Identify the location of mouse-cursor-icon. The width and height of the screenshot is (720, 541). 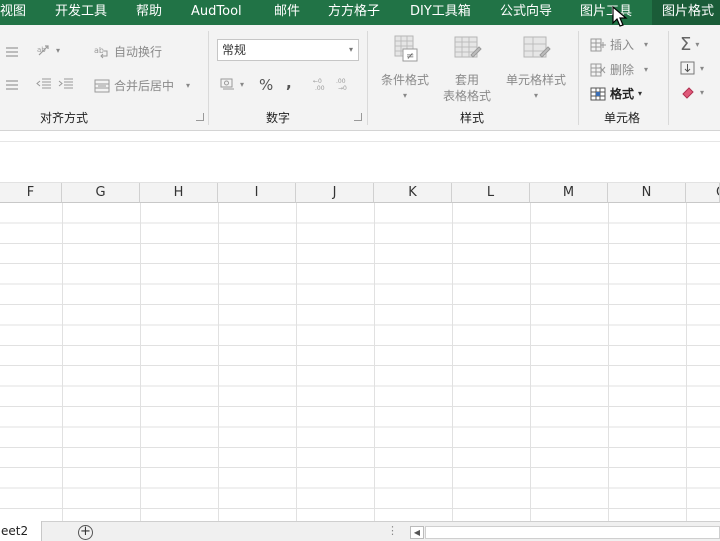
(620, 16).